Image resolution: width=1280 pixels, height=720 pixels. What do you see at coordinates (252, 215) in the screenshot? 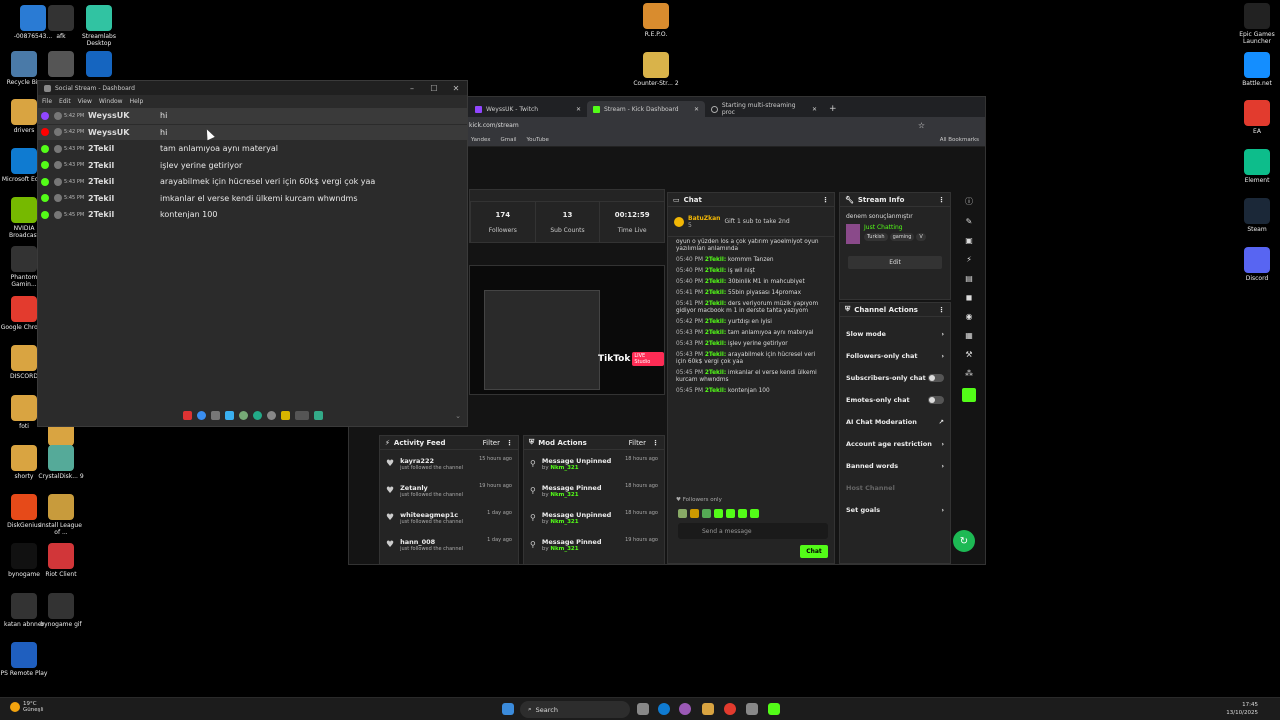
I see `message-row: 5:45 PM 2Tekil kontenjan 100` at bounding box center [252, 215].